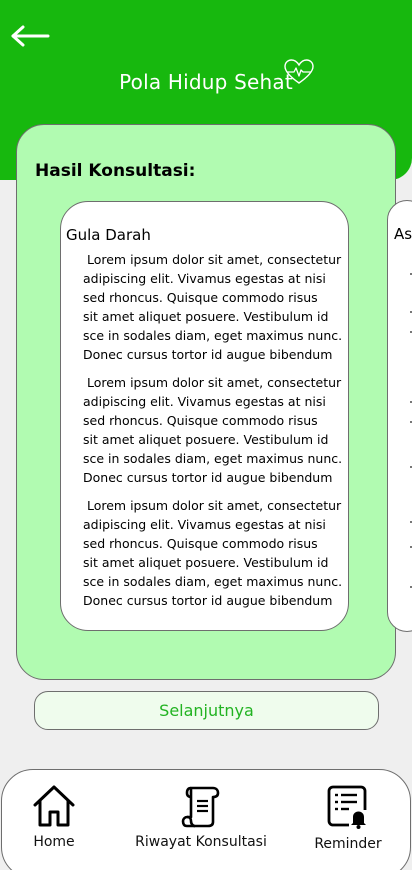 The width and height of the screenshot is (412, 870). I want to click on scroll-icon, so click(200, 807).